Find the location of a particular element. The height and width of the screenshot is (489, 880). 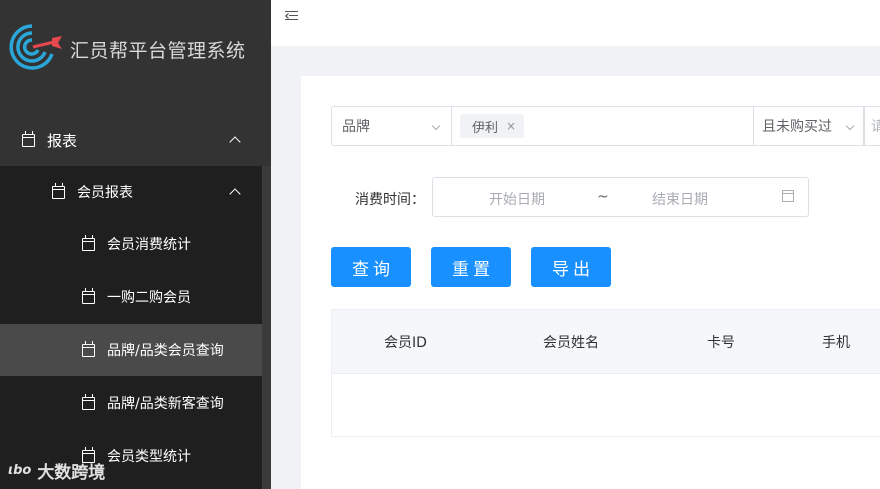

brand-select-value: 品牌 is located at coordinates (356, 127).